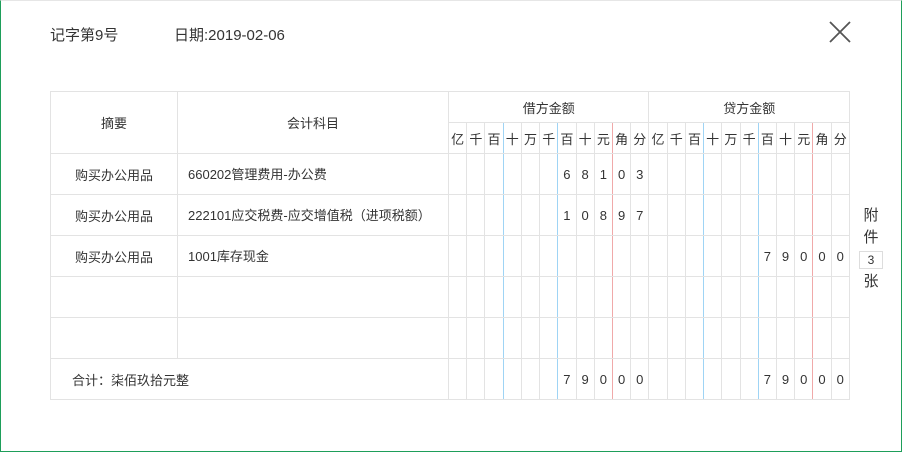  Describe the element at coordinates (567, 379) in the screenshot. I see `debit-total-digit-cell: 7` at that location.